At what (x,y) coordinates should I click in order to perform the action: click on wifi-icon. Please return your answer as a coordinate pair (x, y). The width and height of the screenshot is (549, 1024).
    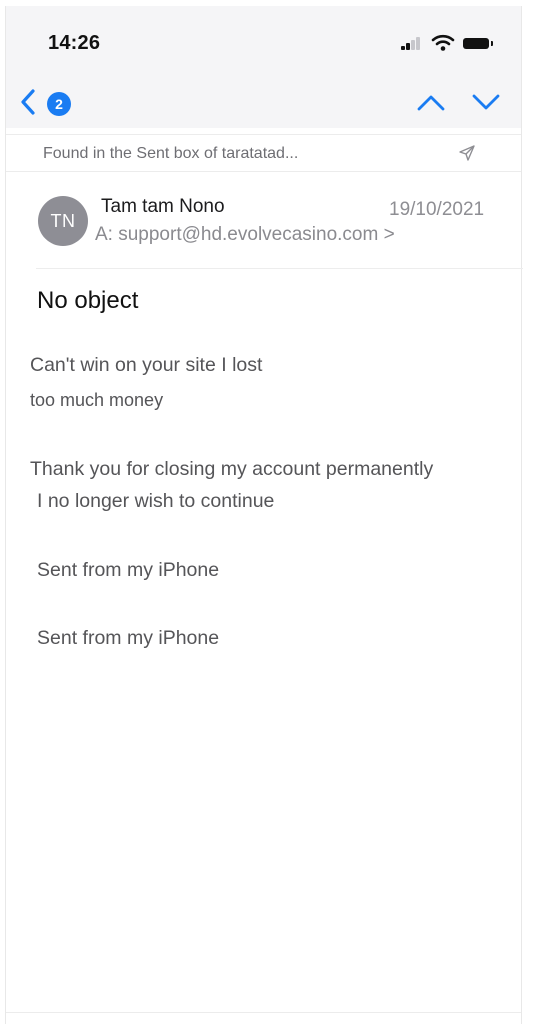
    Looking at the image, I should click on (443, 42).